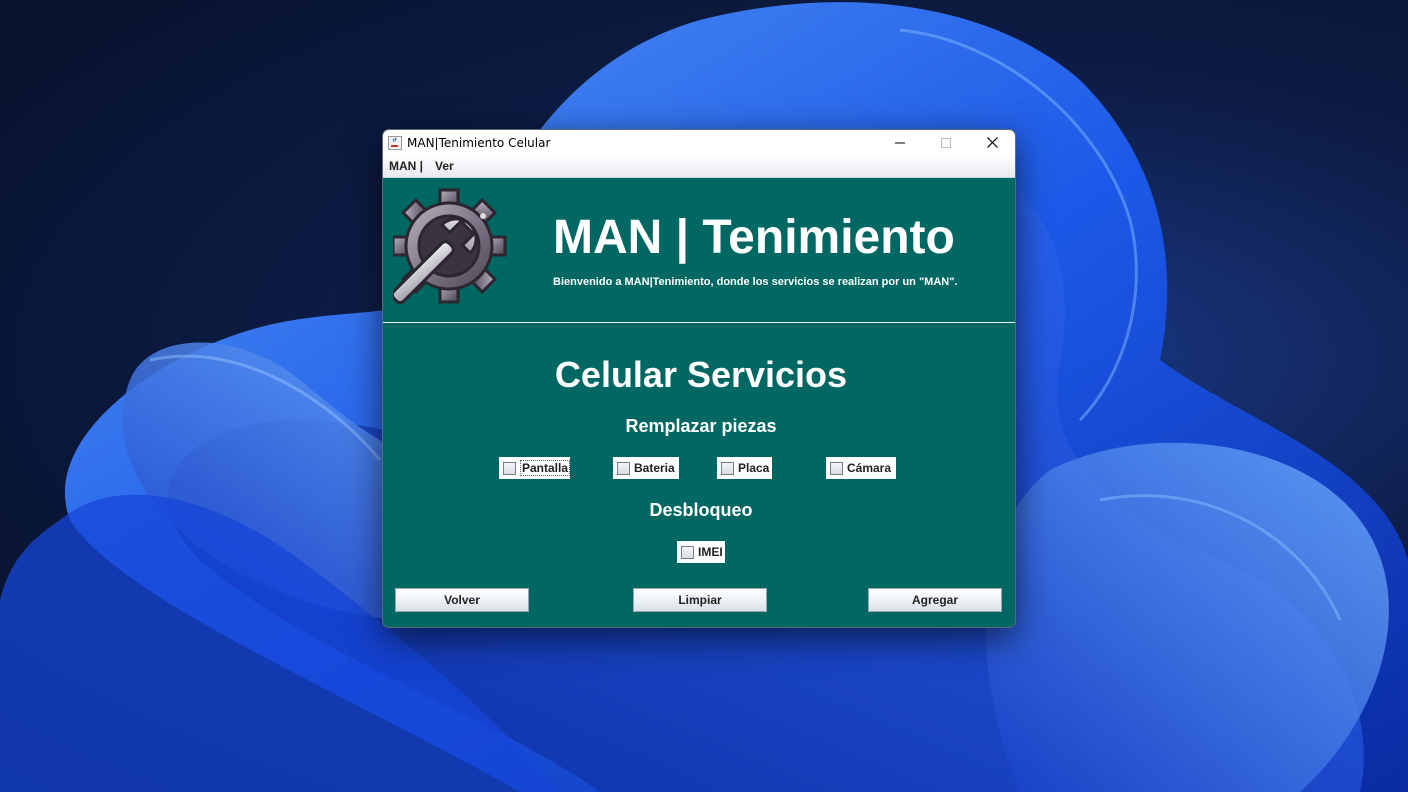 Image resolution: width=1408 pixels, height=792 pixels. Describe the element at coordinates (935, 600) in the screenshot. I see `add-button: Agregar` at that location.